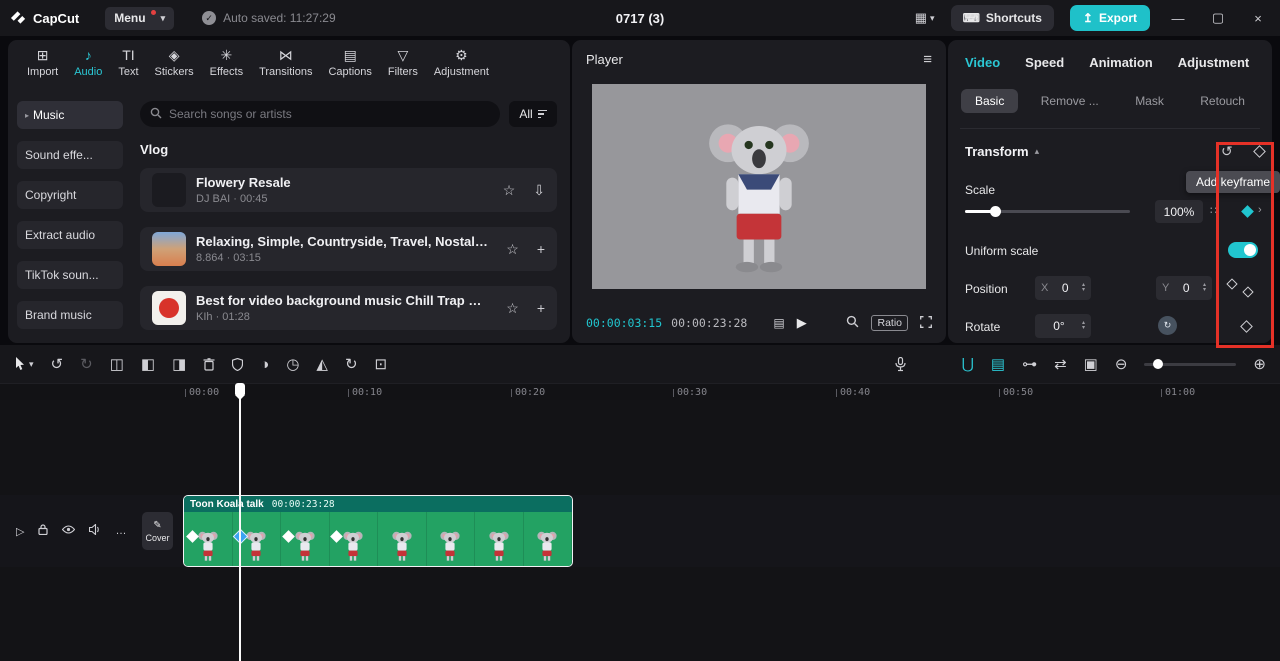 Image resolution: width=1280 pixels, height=661 pixels. What do you see at coordinates (179, 364) in the screenshot?
I see `delete-right-icon: ◨` at bounding box center [179, 364].